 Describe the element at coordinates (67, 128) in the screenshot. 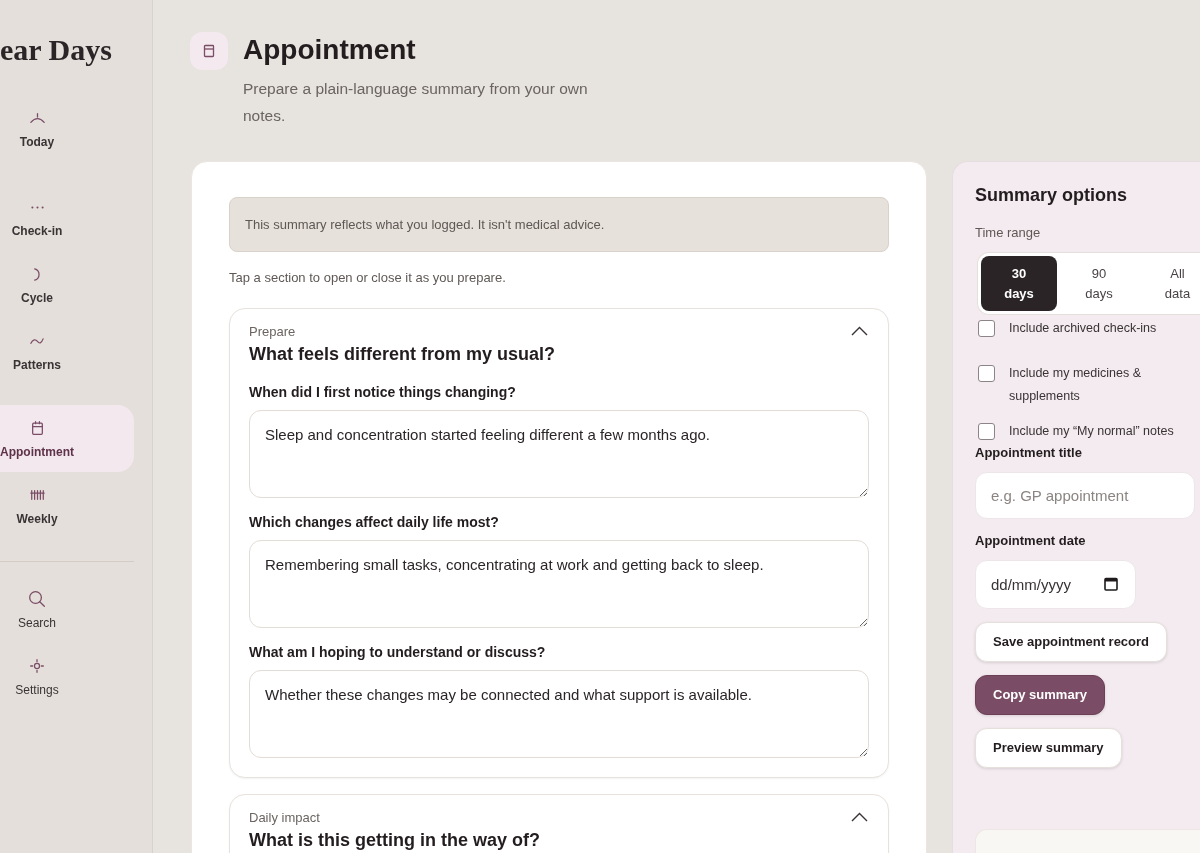

I see `nav-item: Today` at that location.